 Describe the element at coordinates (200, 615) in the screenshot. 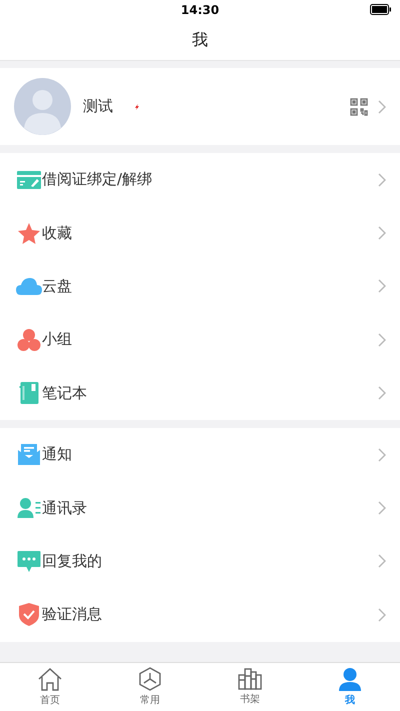

I see `menu-item: 验证消息` at that location.